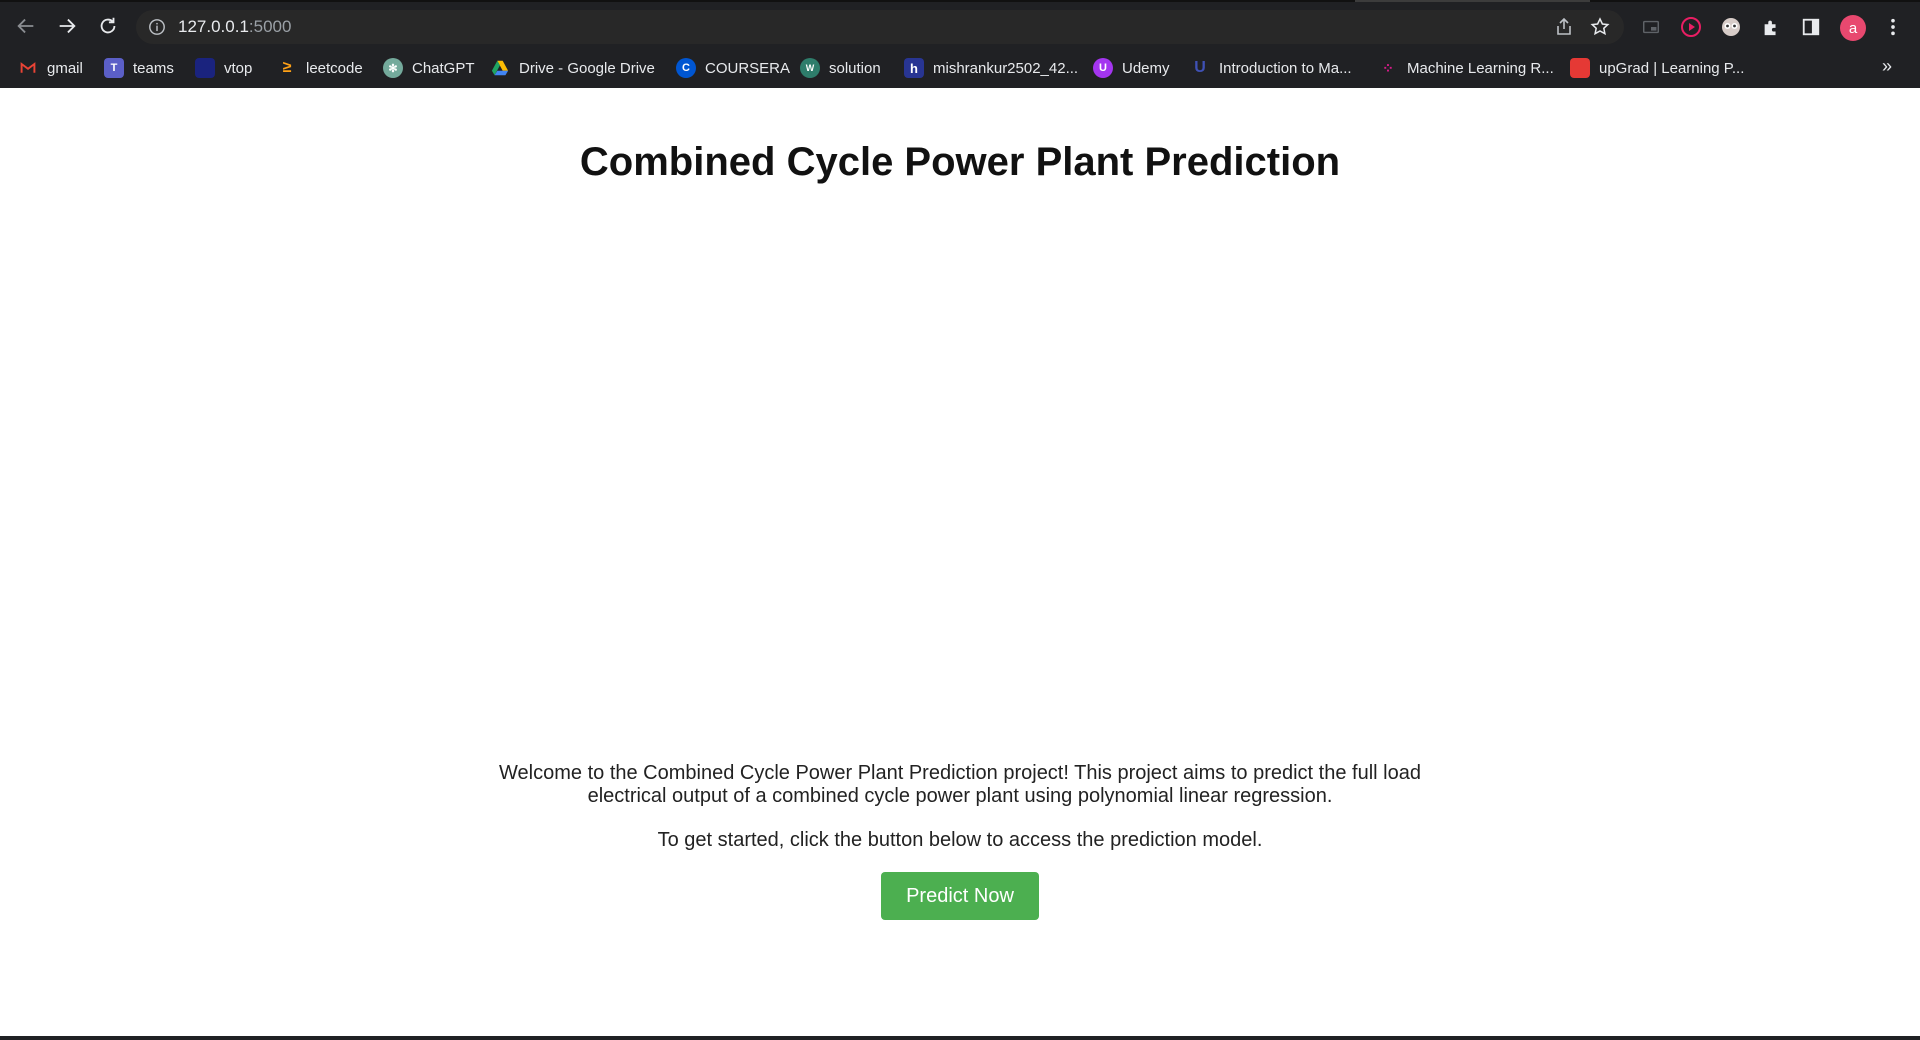  I want to click on coursera-icon: C, so click(686, 68).